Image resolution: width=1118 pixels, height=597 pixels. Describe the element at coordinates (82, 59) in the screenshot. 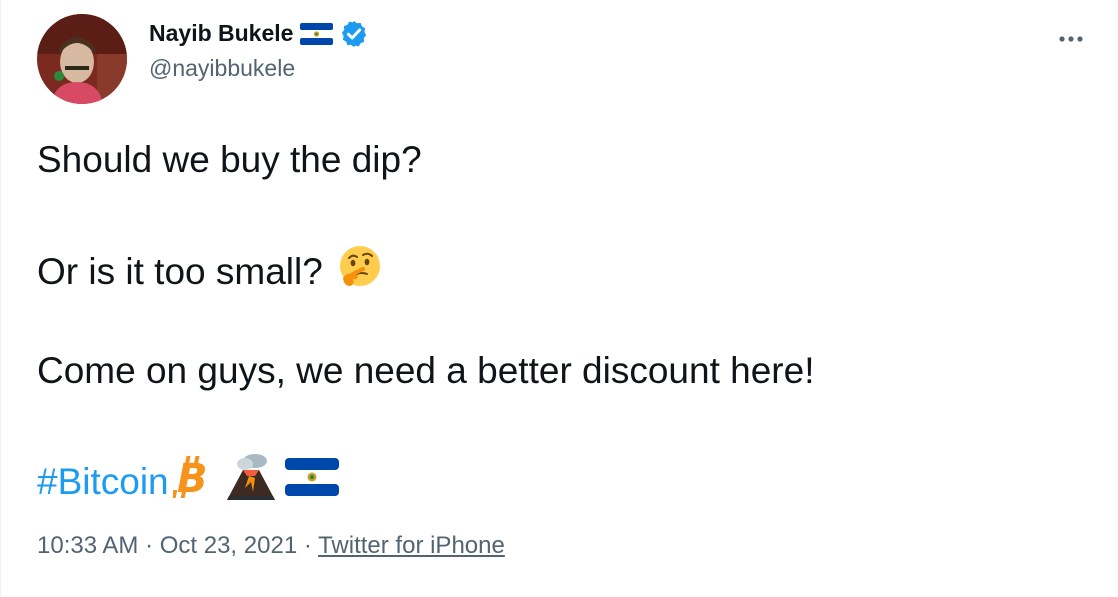

I see `avatar` at that location.